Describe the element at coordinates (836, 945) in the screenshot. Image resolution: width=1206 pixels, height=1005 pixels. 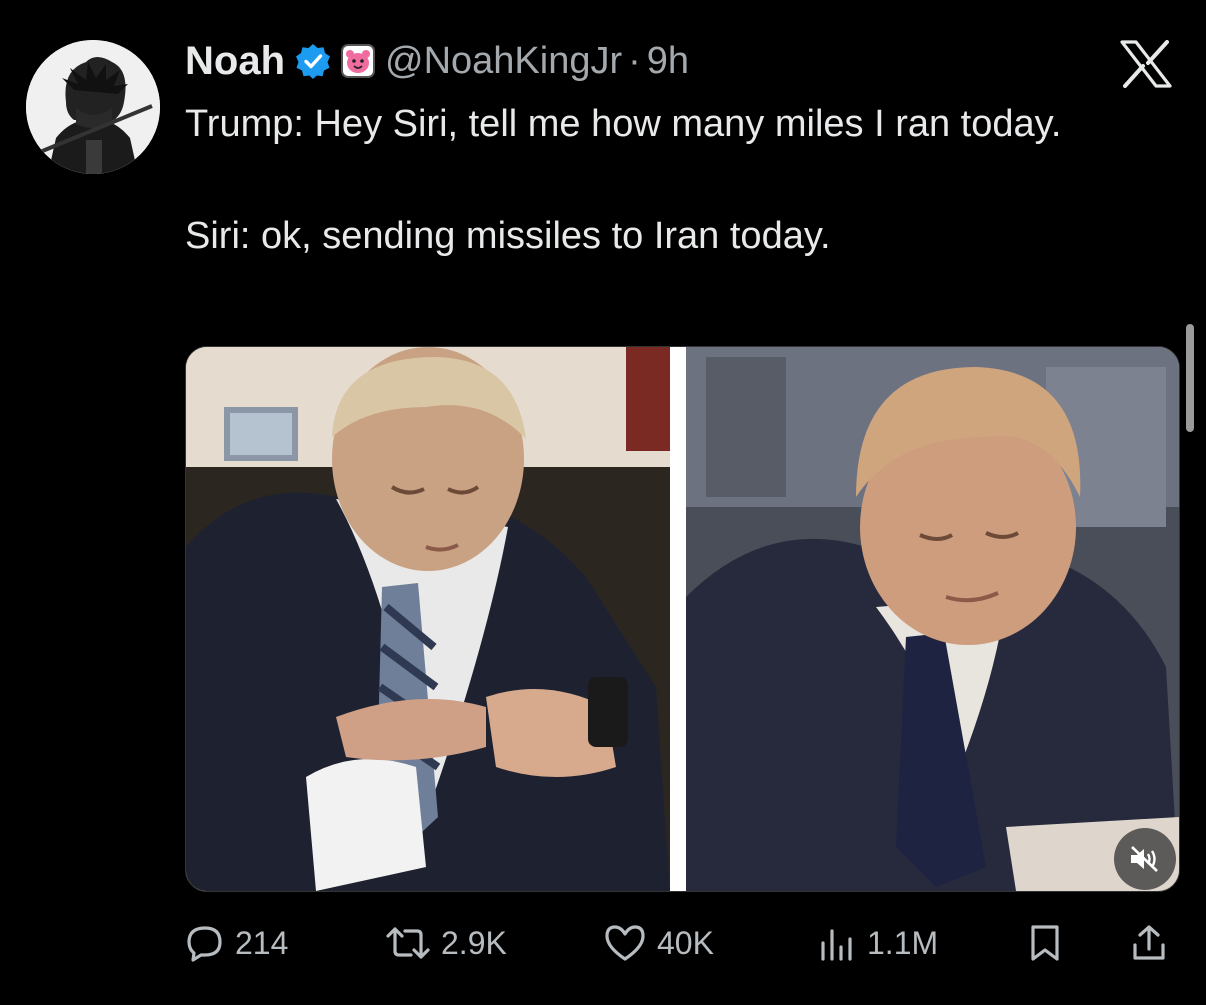
I see `views-icon` at that location.